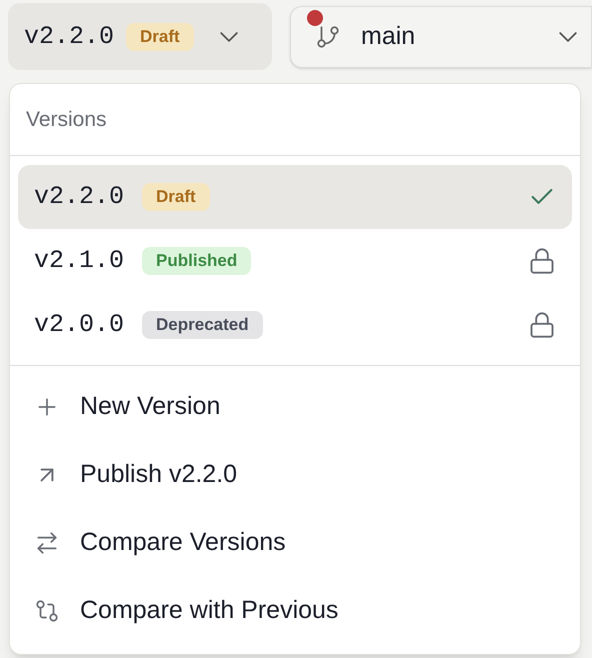 The height and width of the screenshot is (658, 592). Describe the element at coordinates (295, 197) in the screenshot. I see `version-item: v2.2.0 Draft` at that location.